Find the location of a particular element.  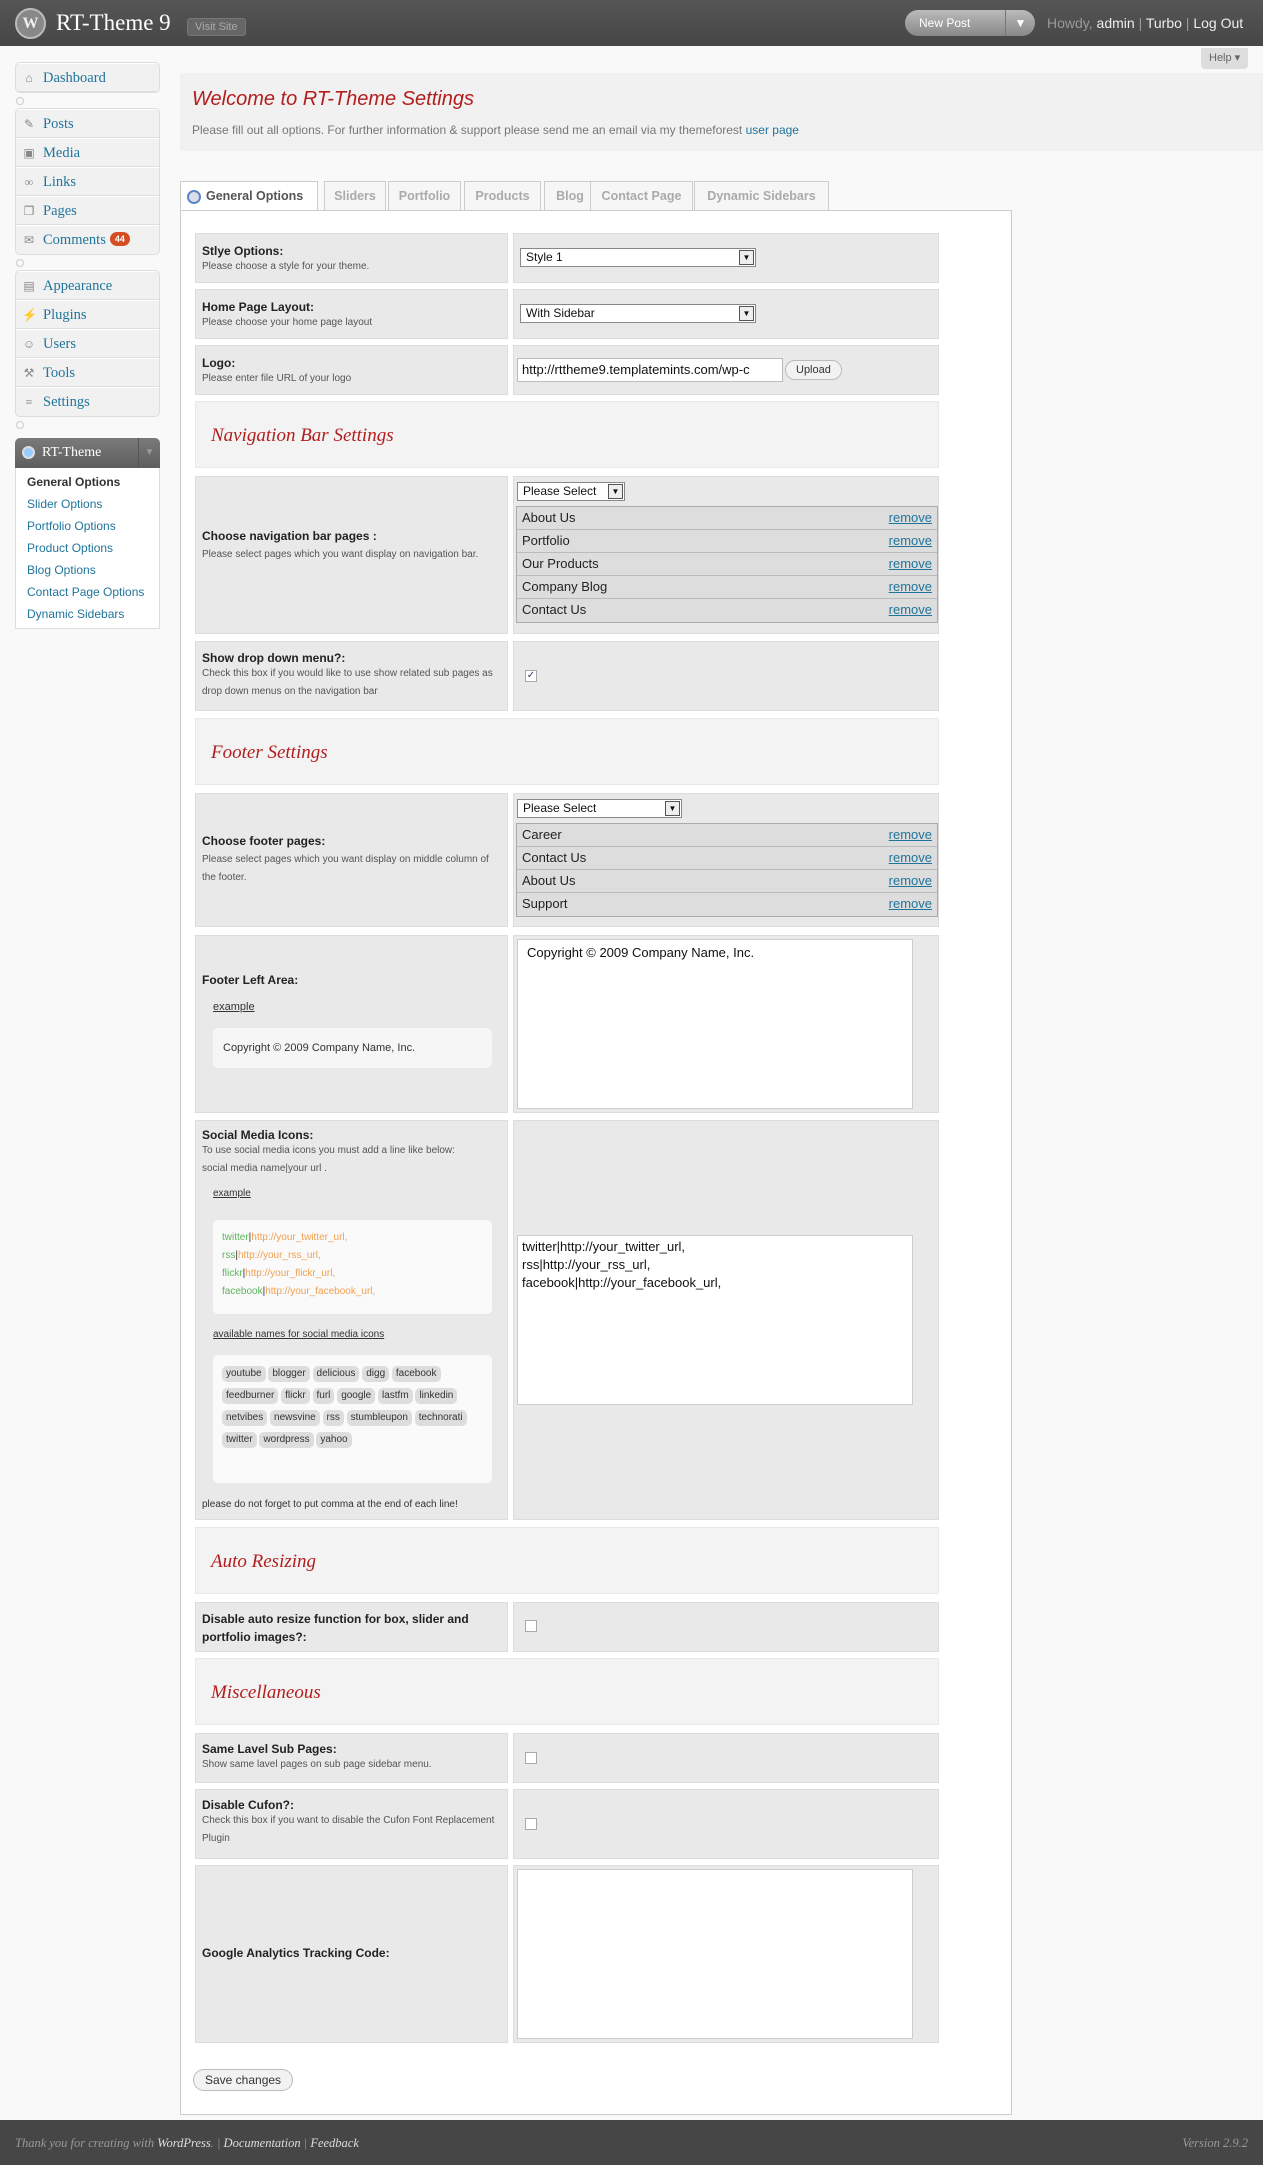

wordpress-link: WordPress is located at coordinates (183, 2143).